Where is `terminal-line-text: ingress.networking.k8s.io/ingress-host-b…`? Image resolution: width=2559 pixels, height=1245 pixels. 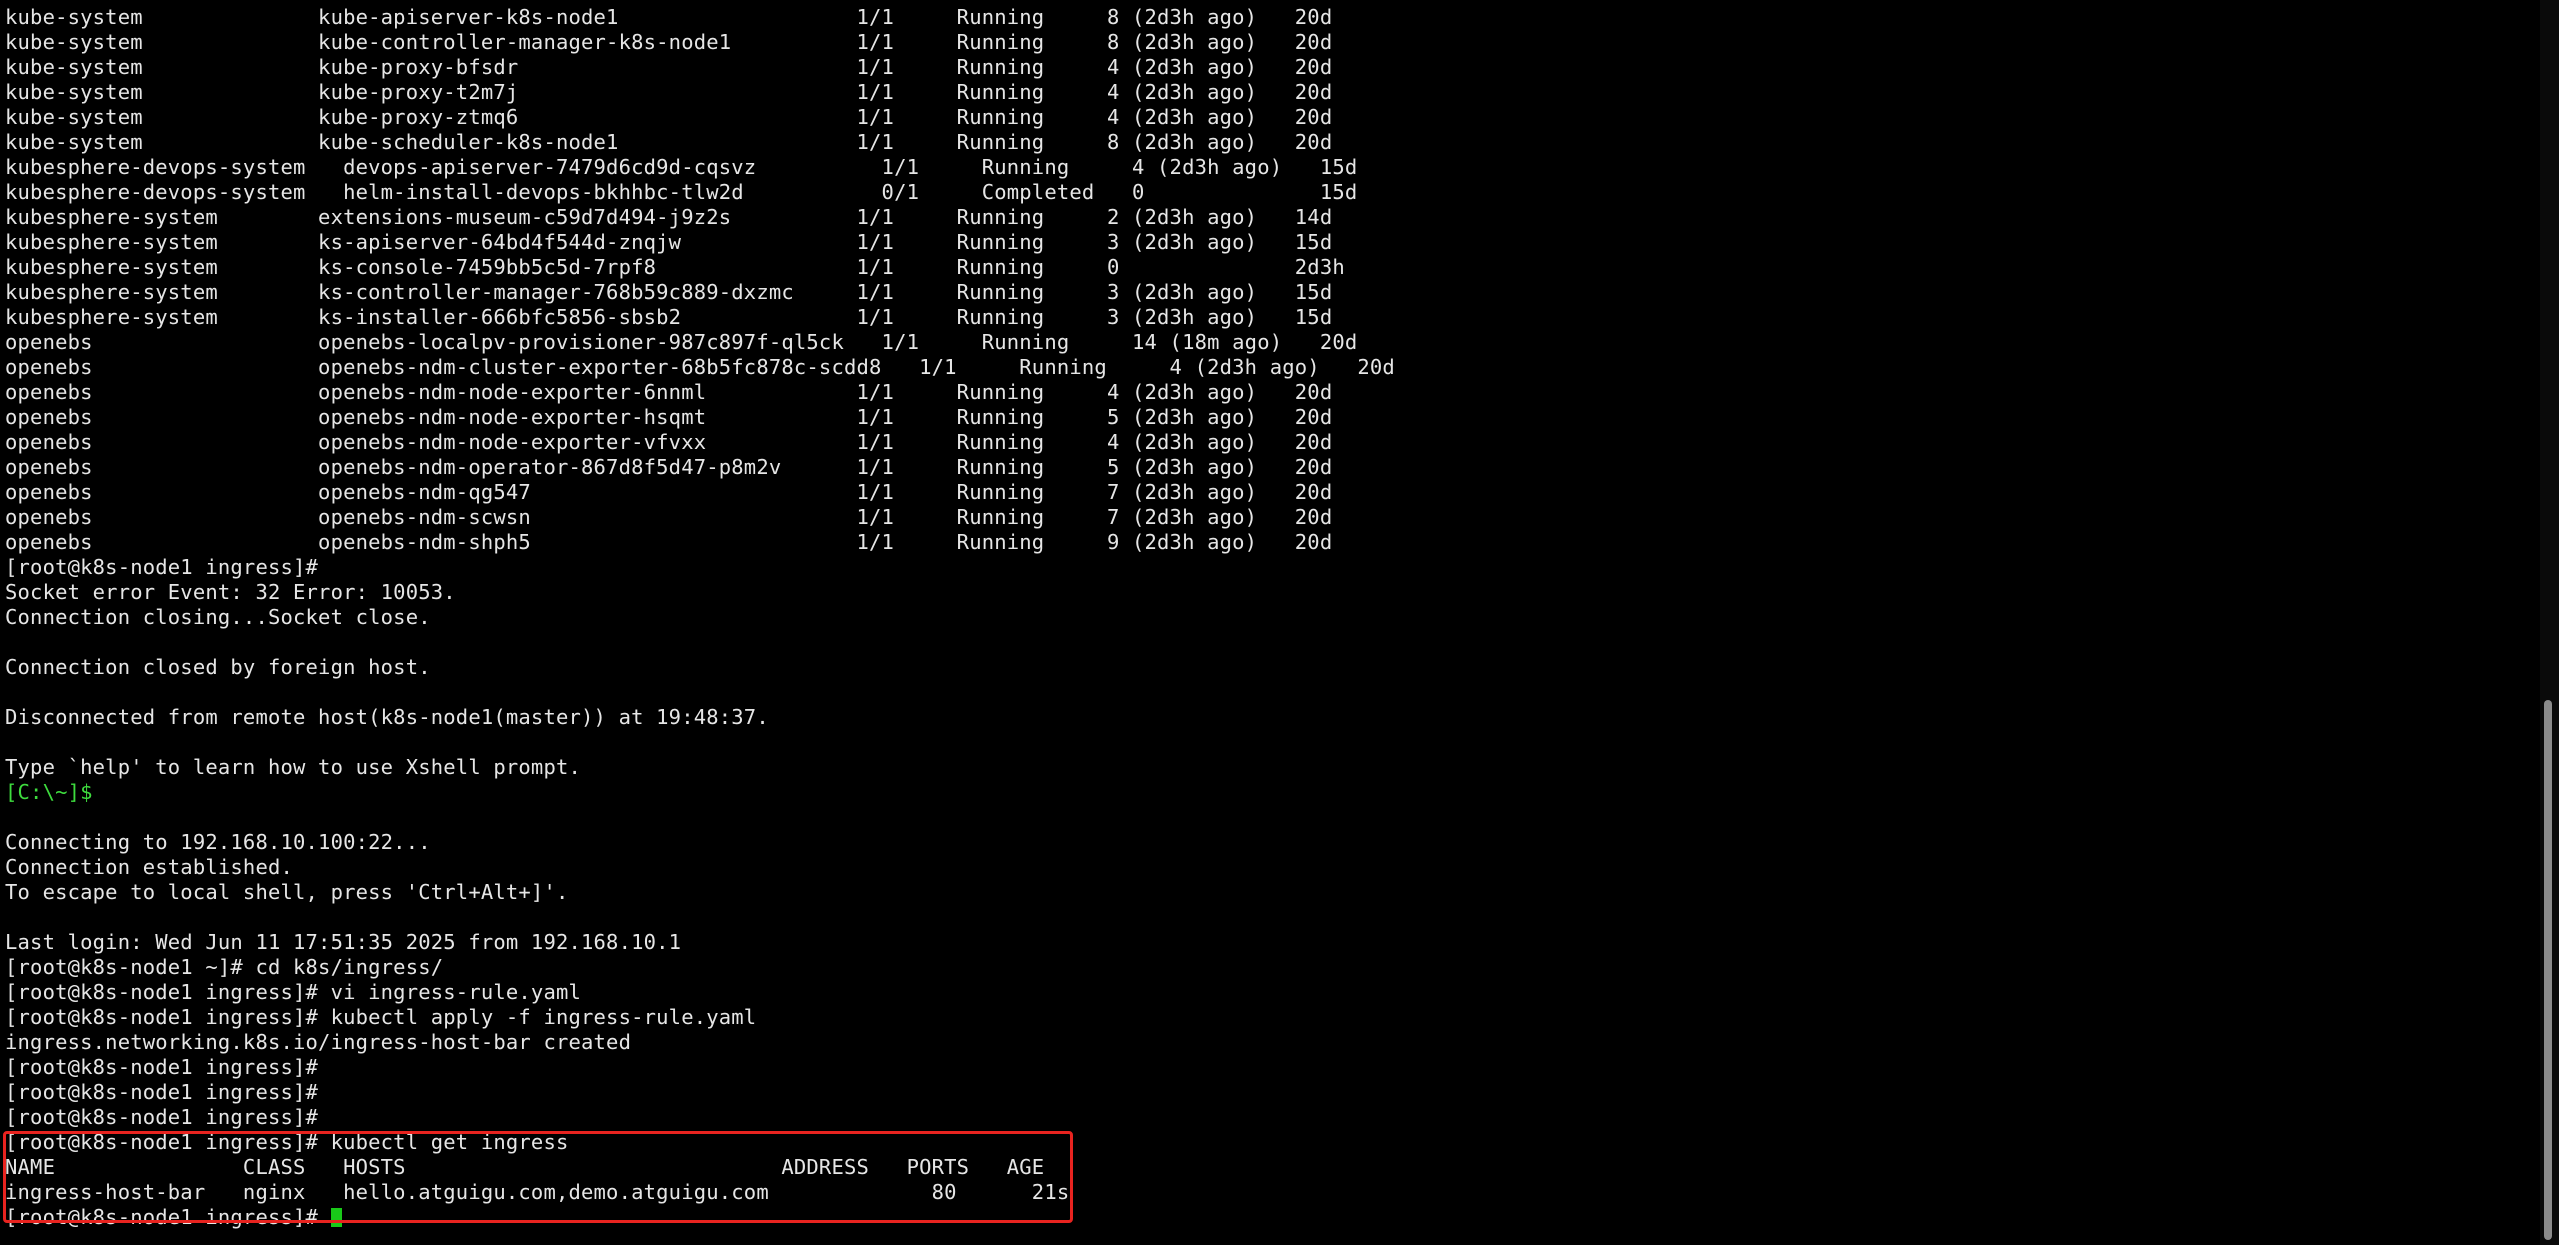 terminal-line-text: ingress.networking.k8s.io/ingress-host-b… is located at coordinates (318, 1042).